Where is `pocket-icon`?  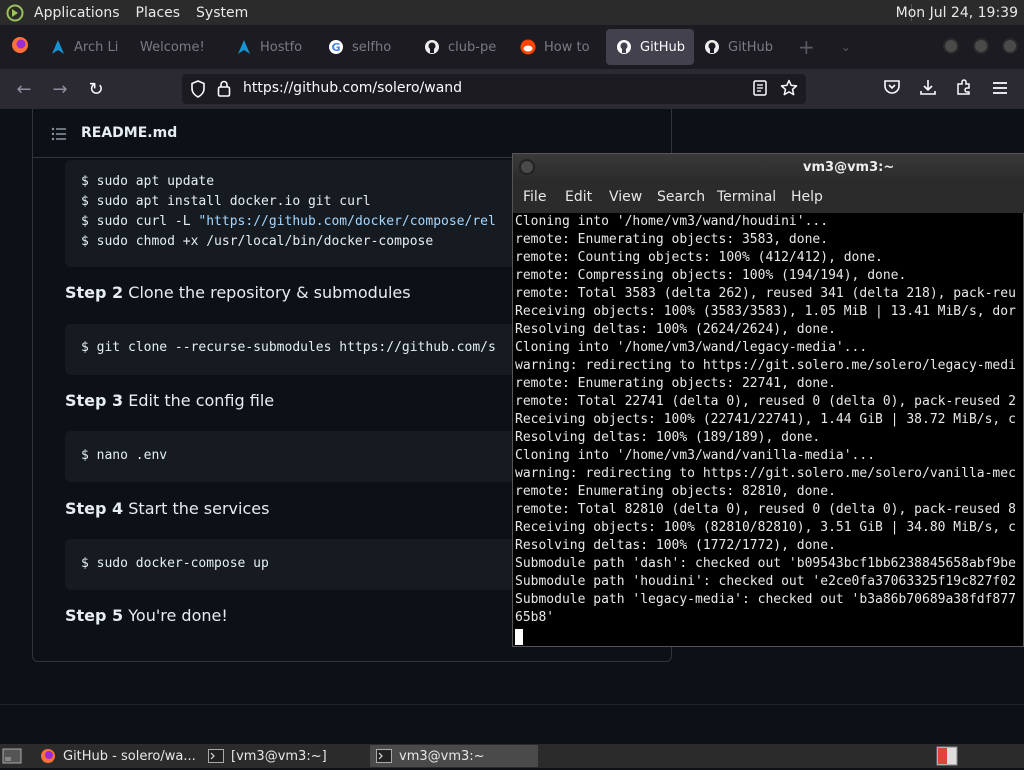
pocket-icon is located at coordinates (892, 89).